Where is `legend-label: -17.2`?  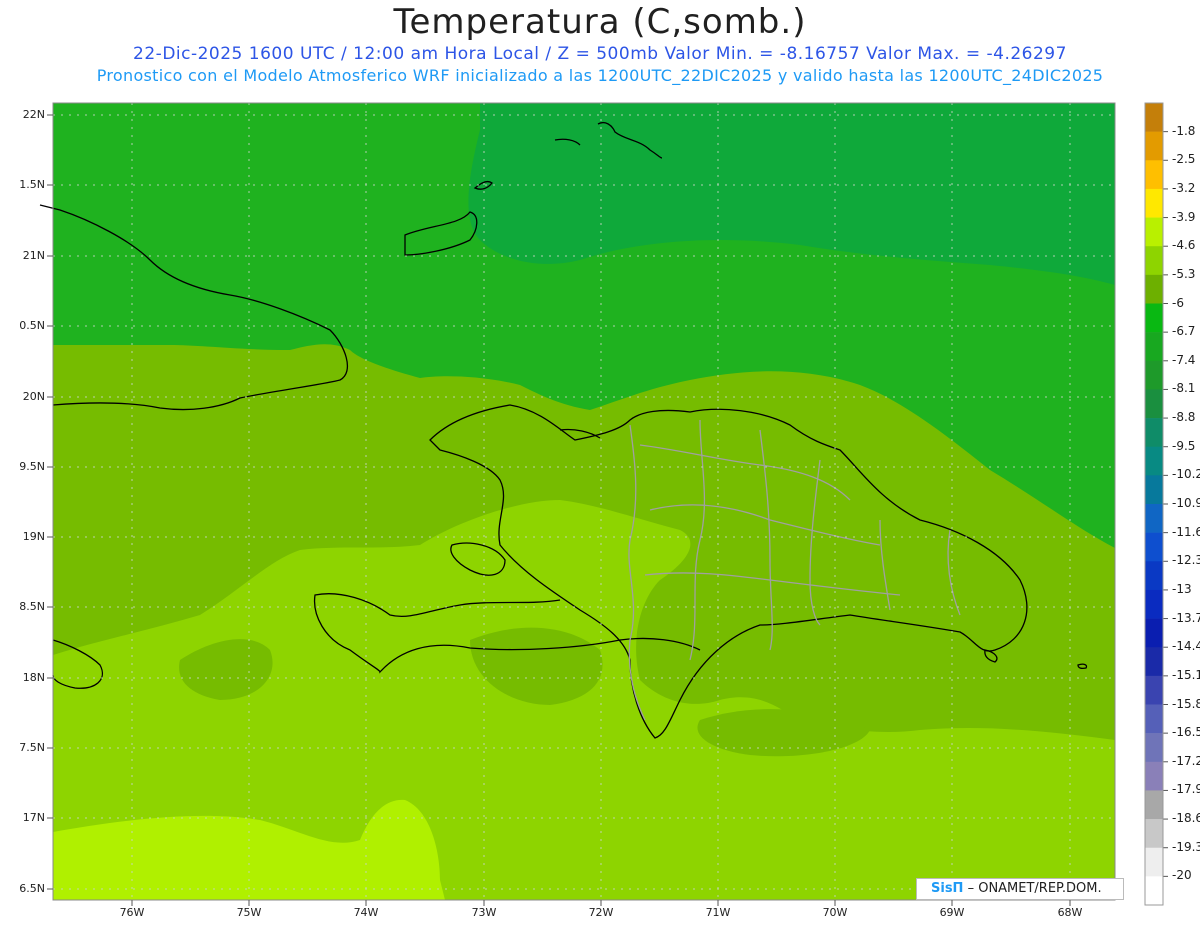 legend-label: -17.2 is located at coordinates (1186, 760).